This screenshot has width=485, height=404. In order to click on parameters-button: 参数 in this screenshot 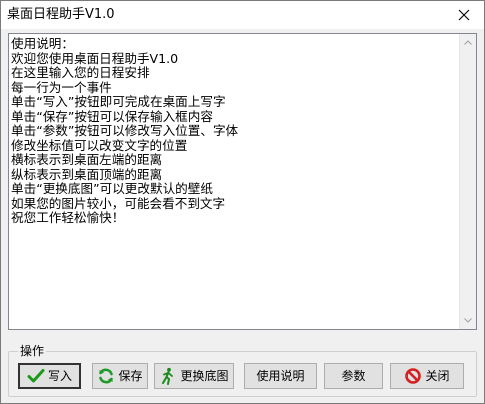, I will do `click(353, 376)`.